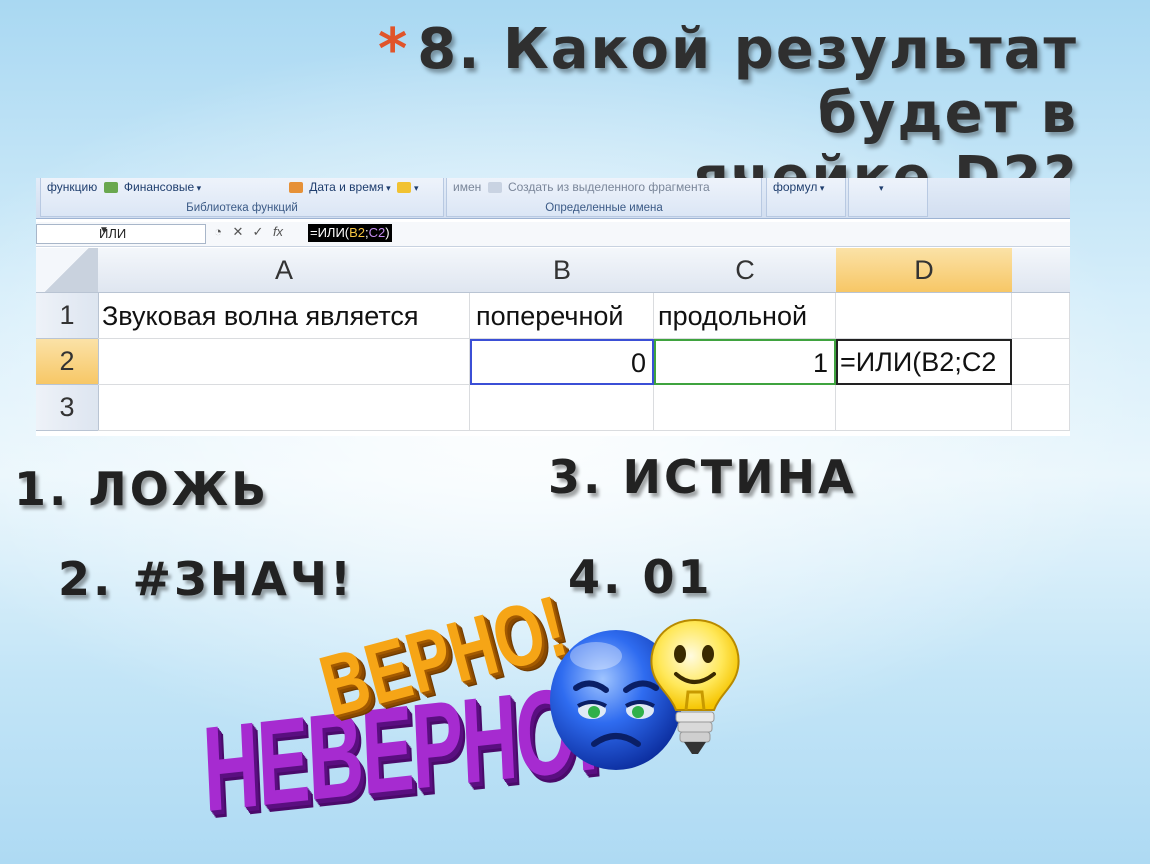  Describe the element at coordinates (695, 686) in the screenshot. I see `lightbulb-icon` at that location.